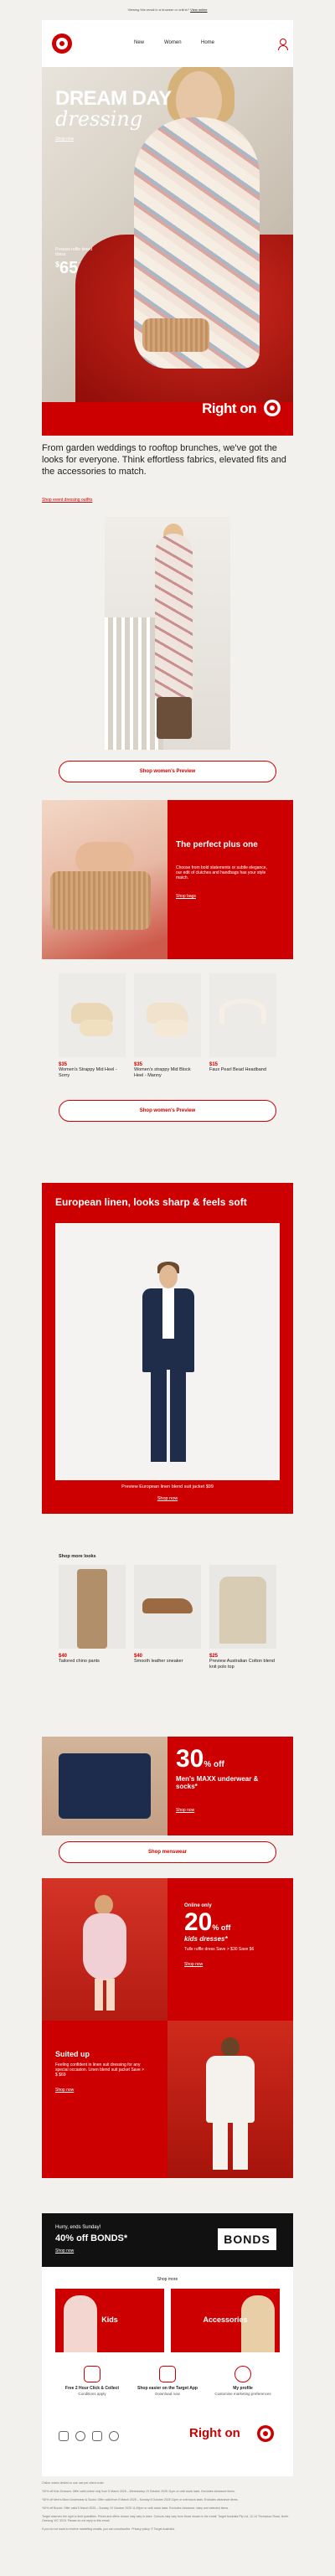  What do you see at coordinates (185, 1810) in the screenshot?
I see `maxx-shop-link: Shop now` at bounding box center [185, 1810].